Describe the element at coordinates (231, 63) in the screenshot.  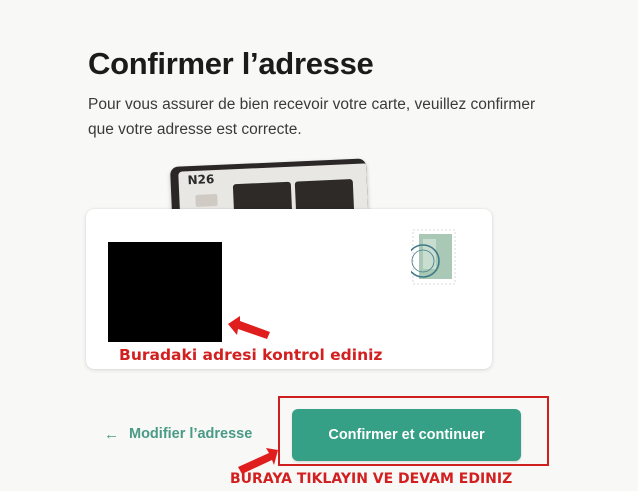
I see `page-title: Confirmer l’adresse` at that location.